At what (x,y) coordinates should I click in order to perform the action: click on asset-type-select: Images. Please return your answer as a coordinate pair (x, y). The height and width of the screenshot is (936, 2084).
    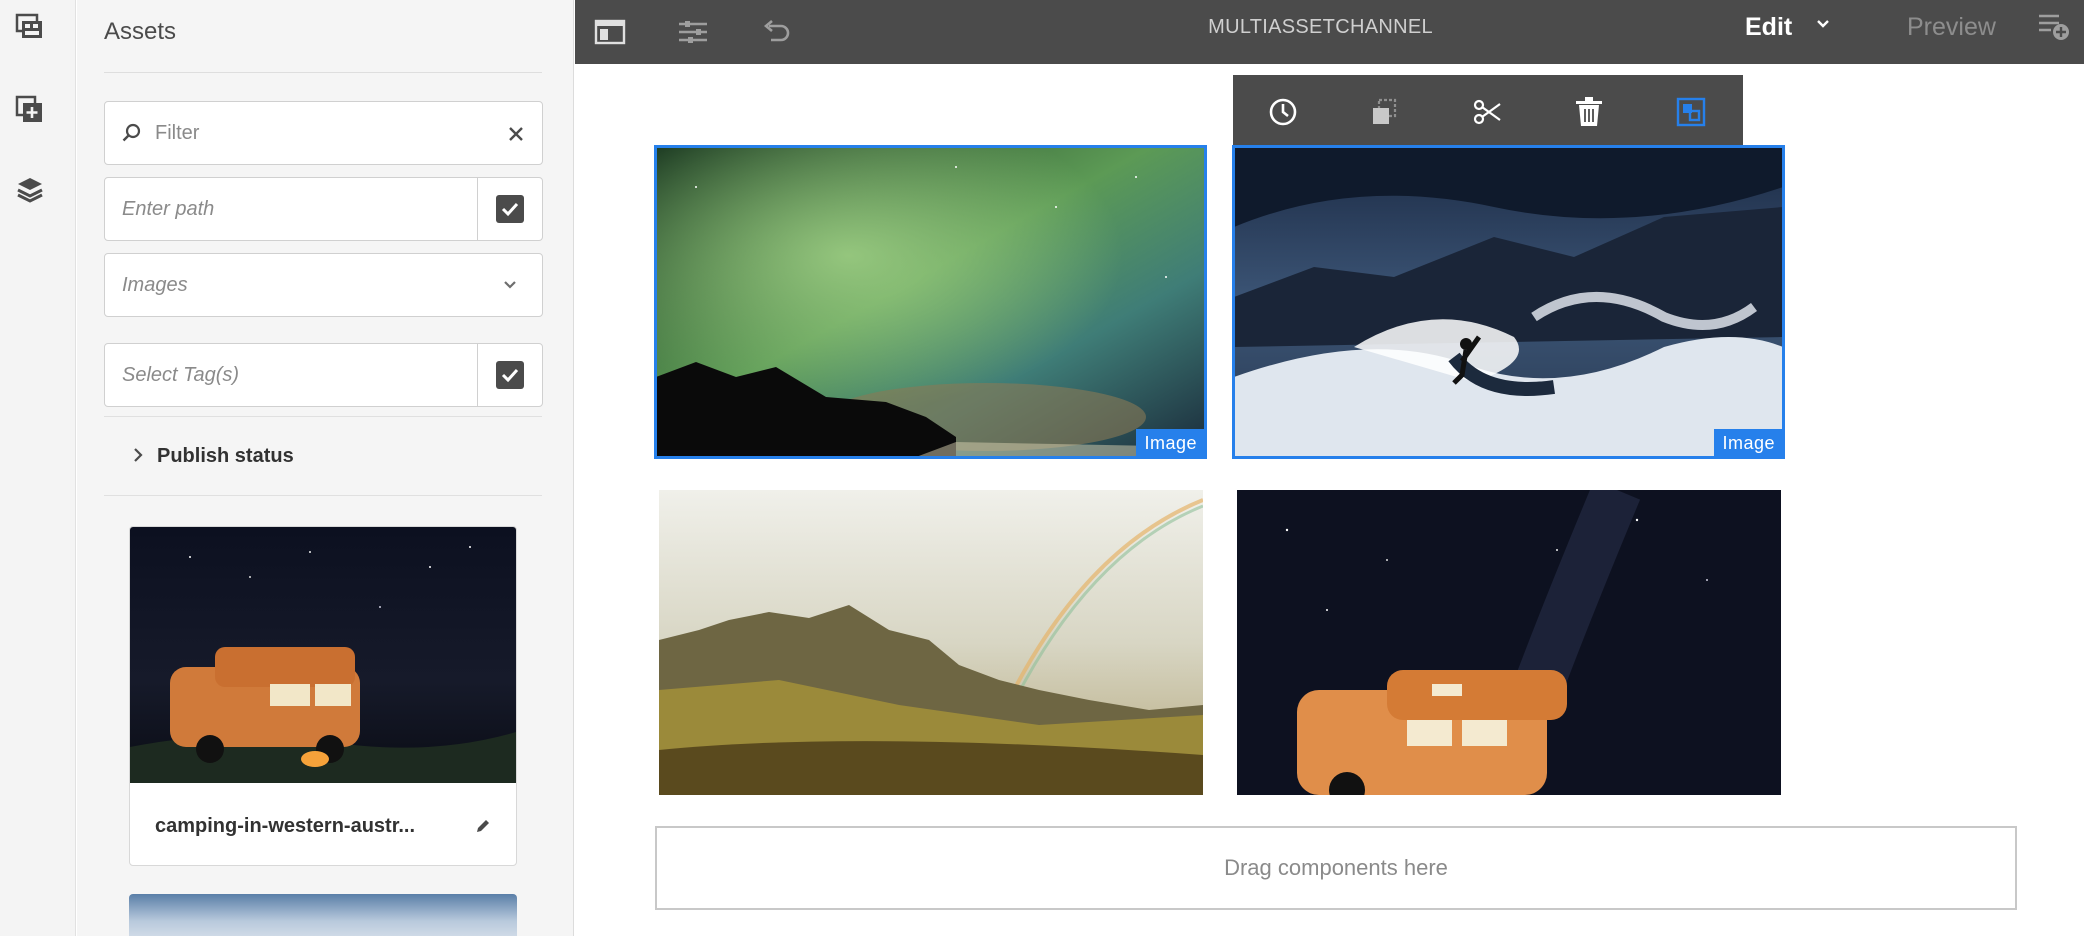
    Looking at the image, I should click on (323, 285).